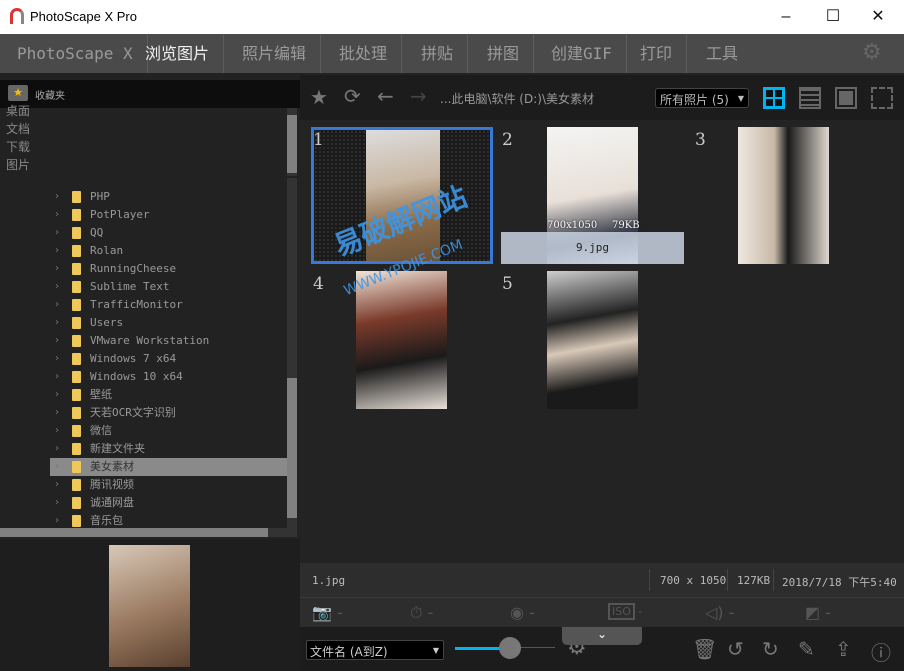  Describe the element at coordinates (592, 248) in the screenshot. I see `thumbnail-filename: 9.jpg` at that location.